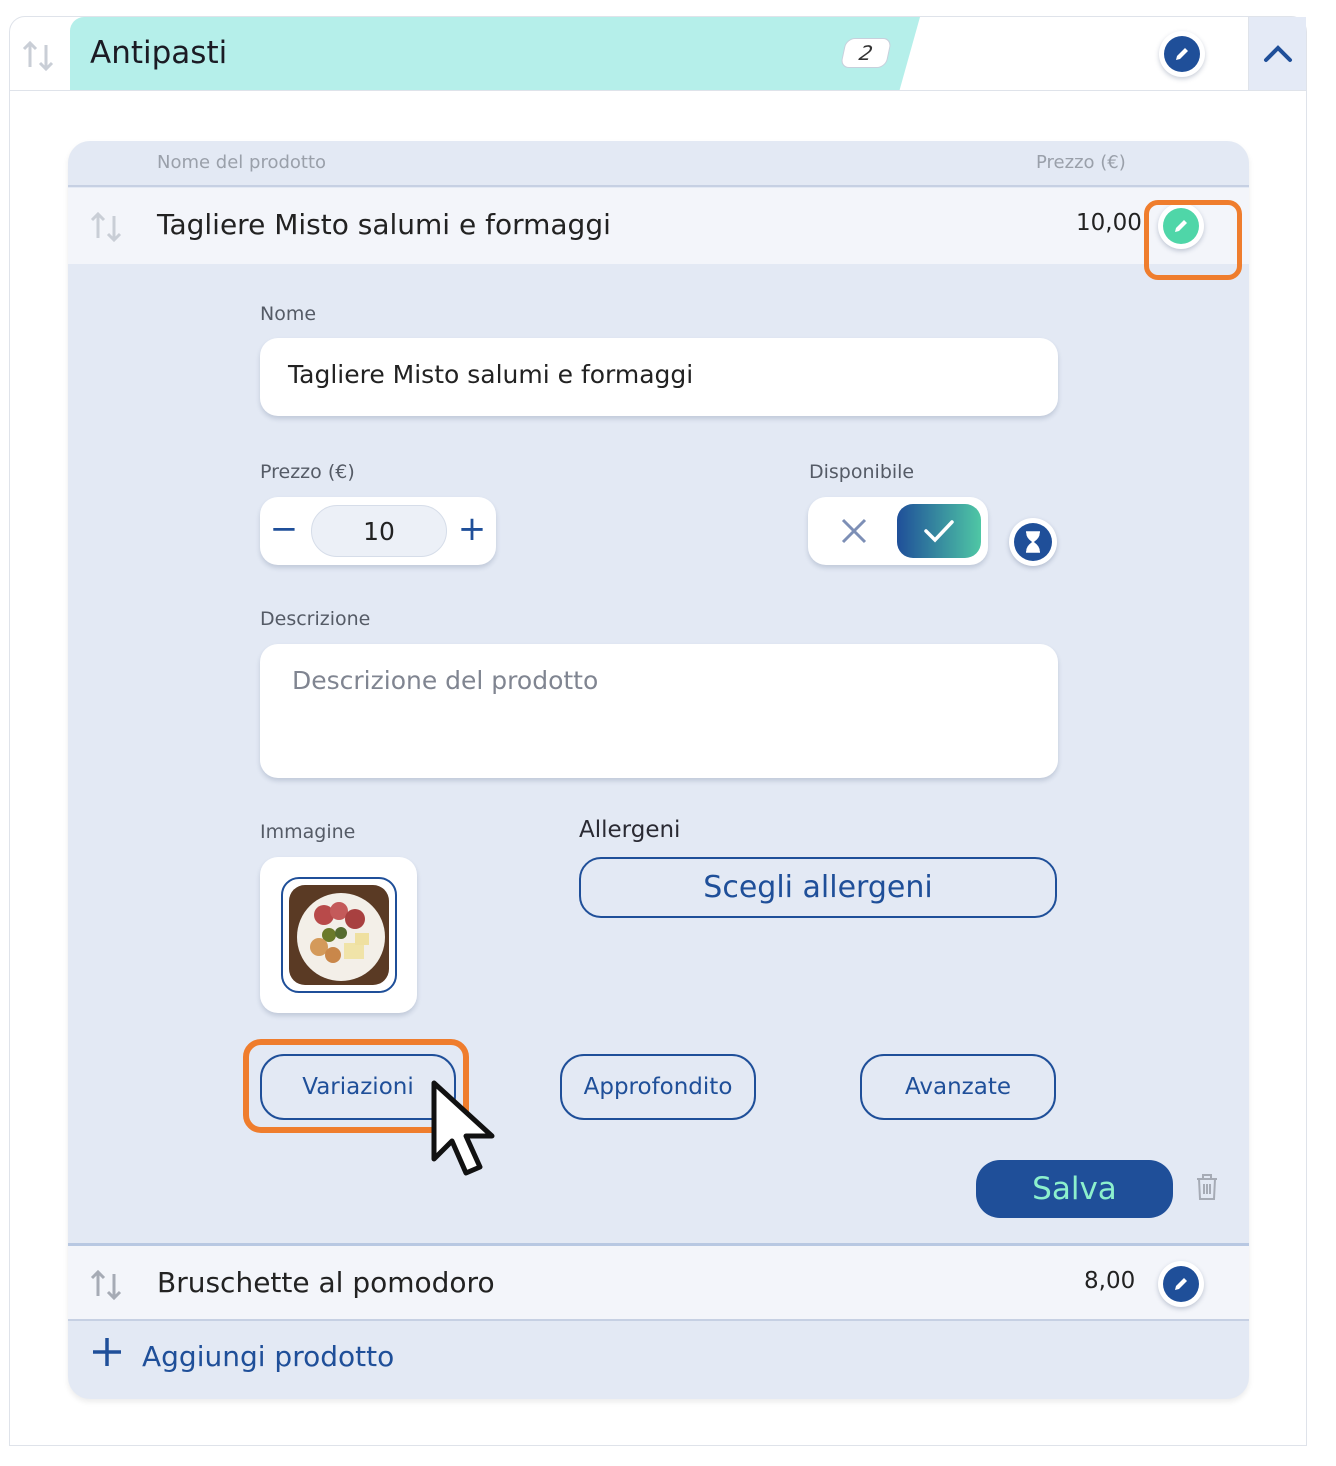 Image resolution: width=1336 pixels, height=1466 pixels. I want to click on availability-toggle, so click(898, 531).